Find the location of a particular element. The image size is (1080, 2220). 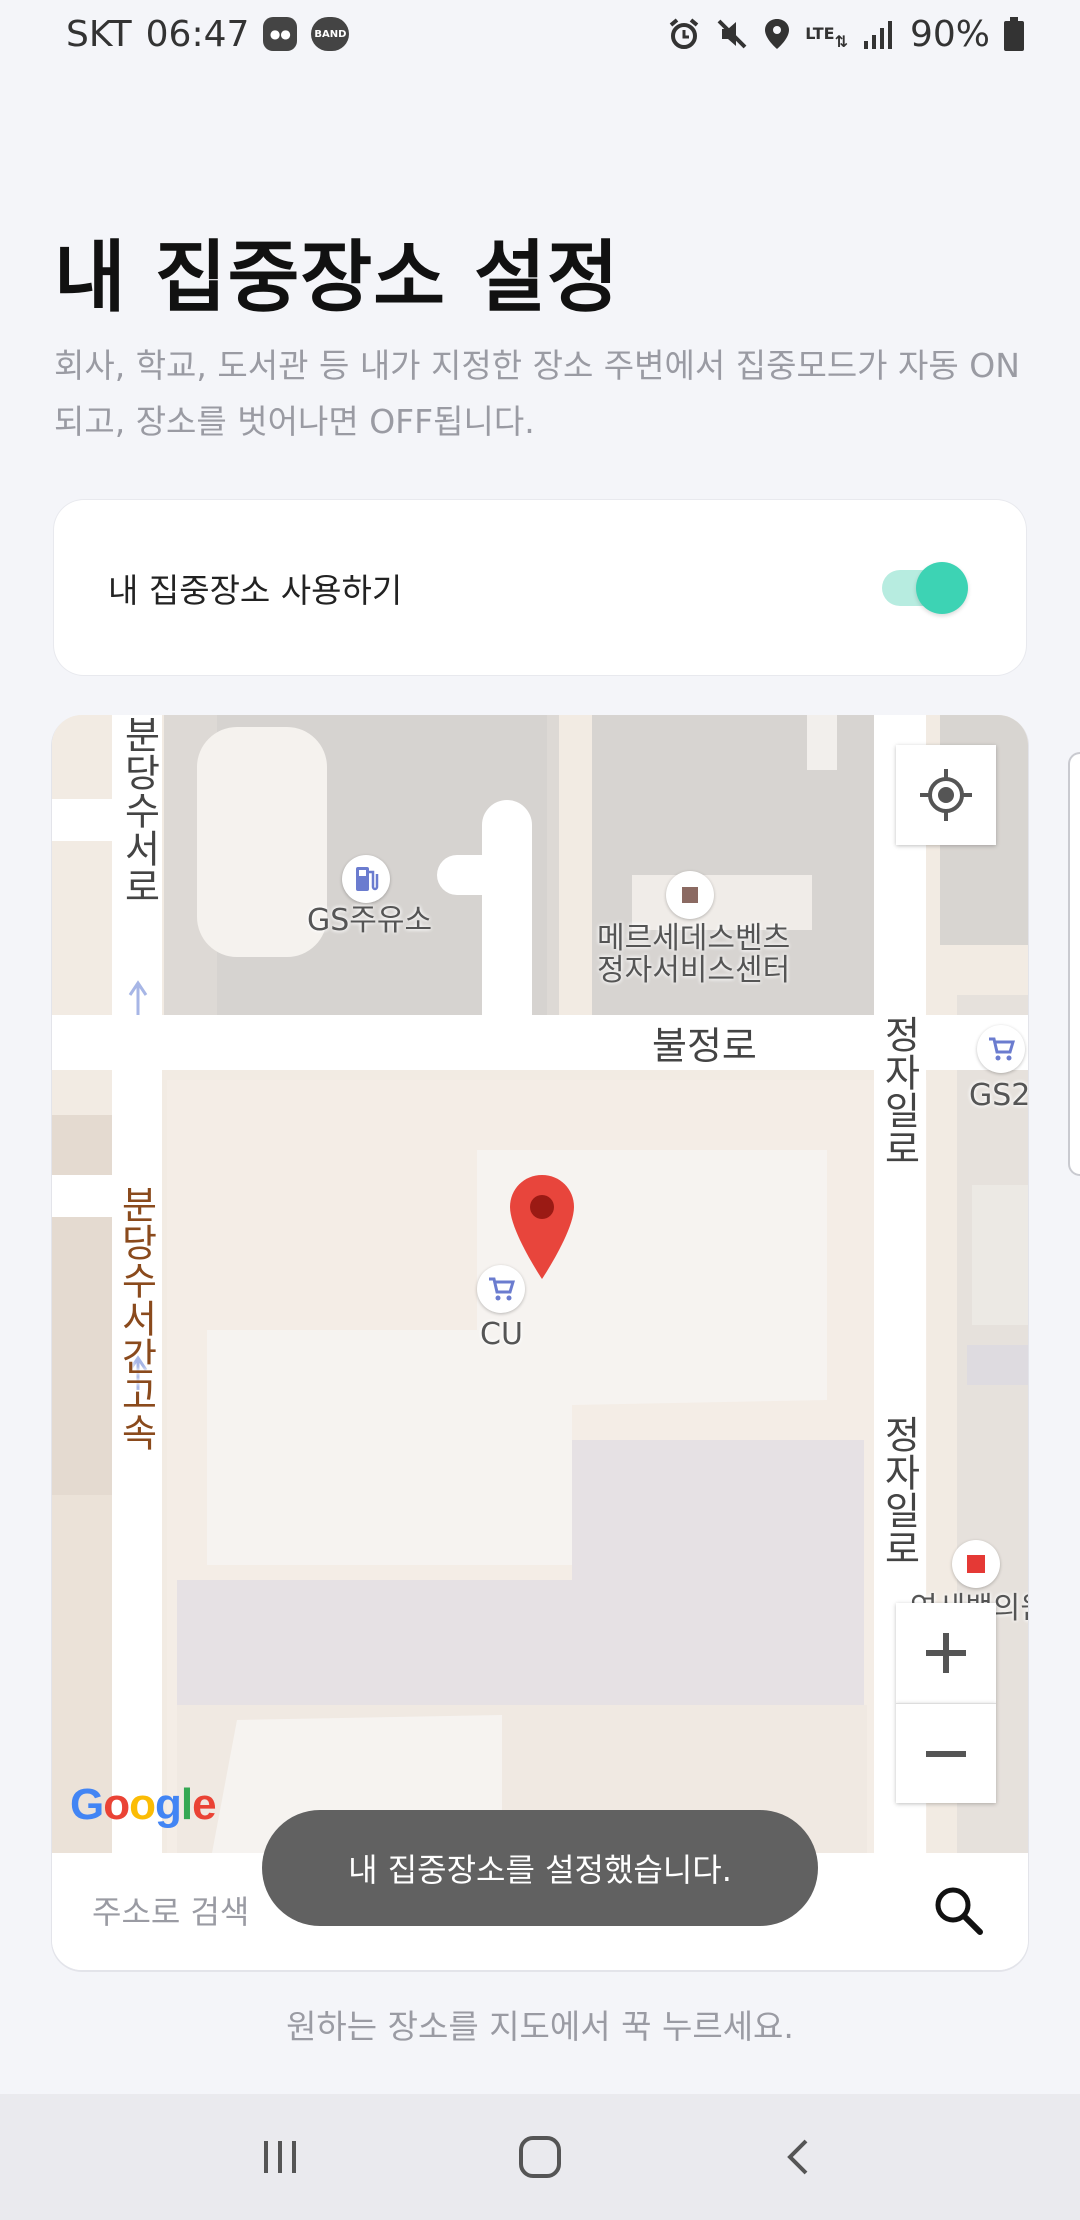

minus-icon is located at coordinates (946, 1753).